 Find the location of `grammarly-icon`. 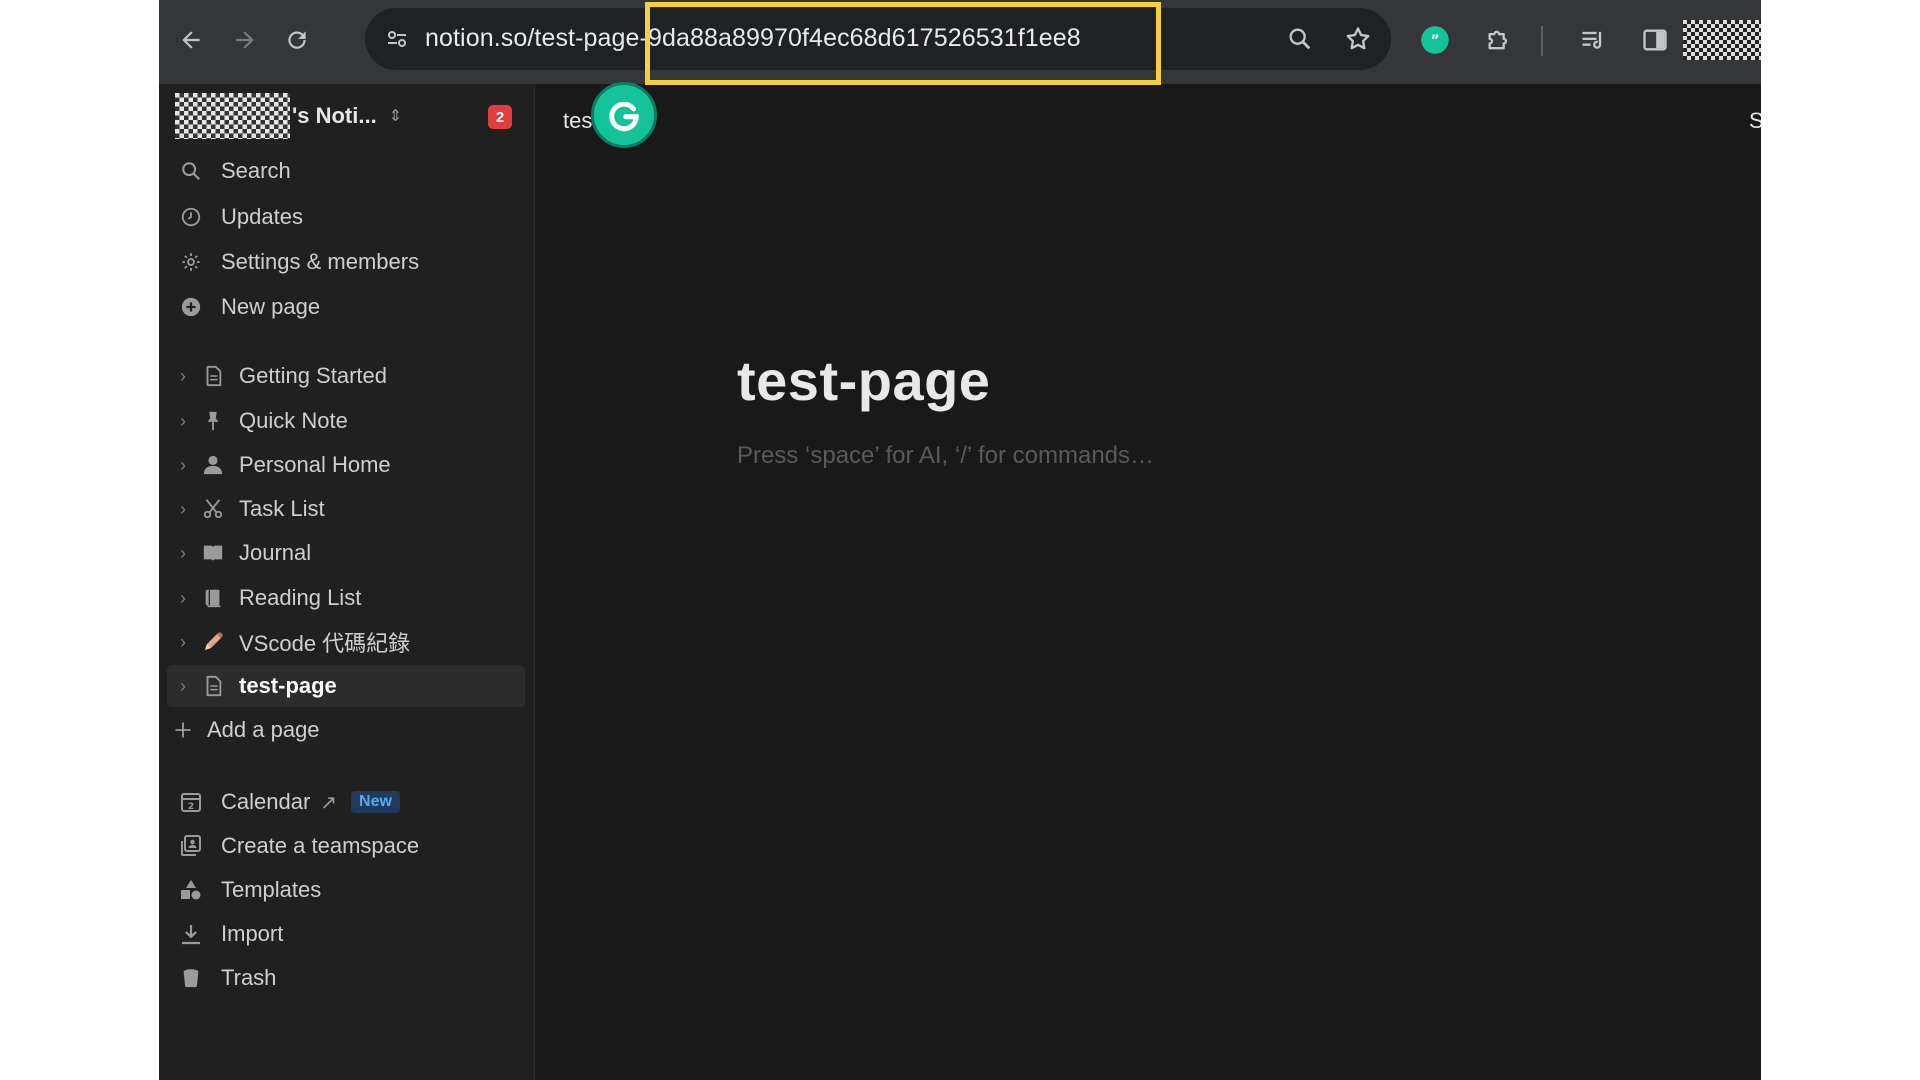

grammarly-icon is located at coordinates (624, 115).